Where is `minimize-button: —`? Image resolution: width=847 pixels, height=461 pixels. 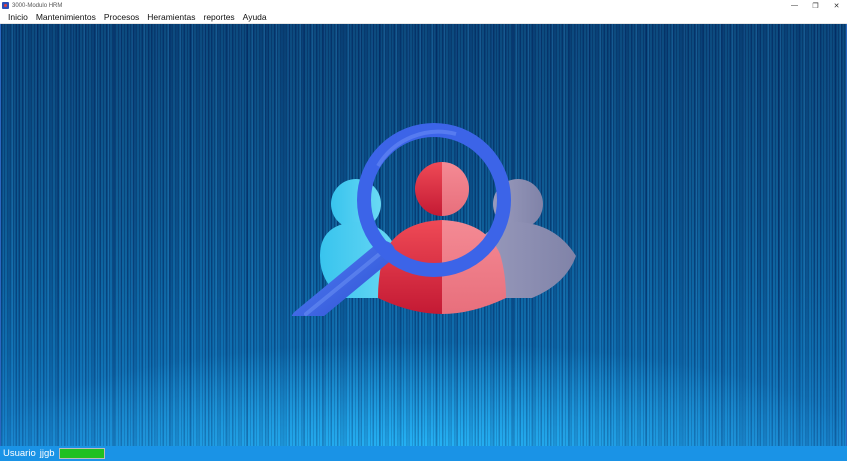 minimize-button: — is located at coordinates (794, 5).